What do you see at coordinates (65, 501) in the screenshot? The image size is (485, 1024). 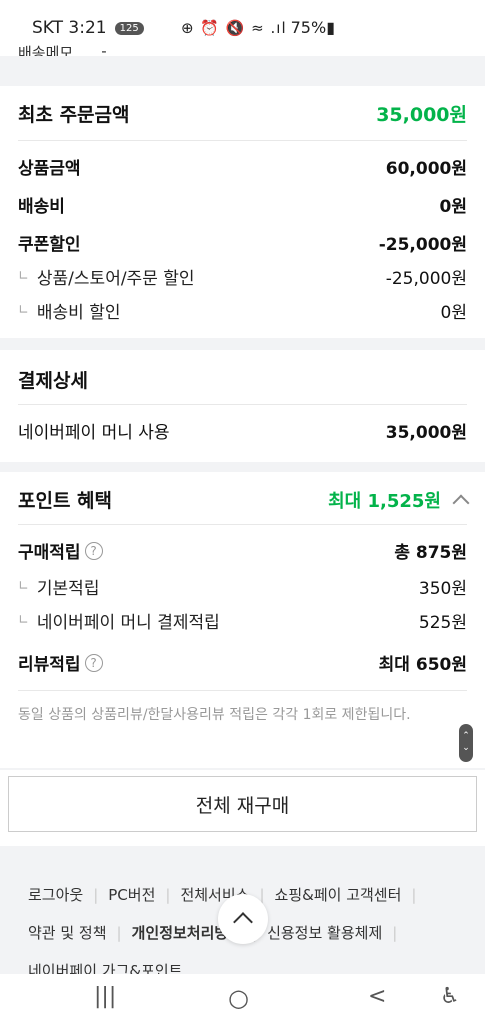 I see `points-title: 포인트 혜택` at bounding box center [65, 501].